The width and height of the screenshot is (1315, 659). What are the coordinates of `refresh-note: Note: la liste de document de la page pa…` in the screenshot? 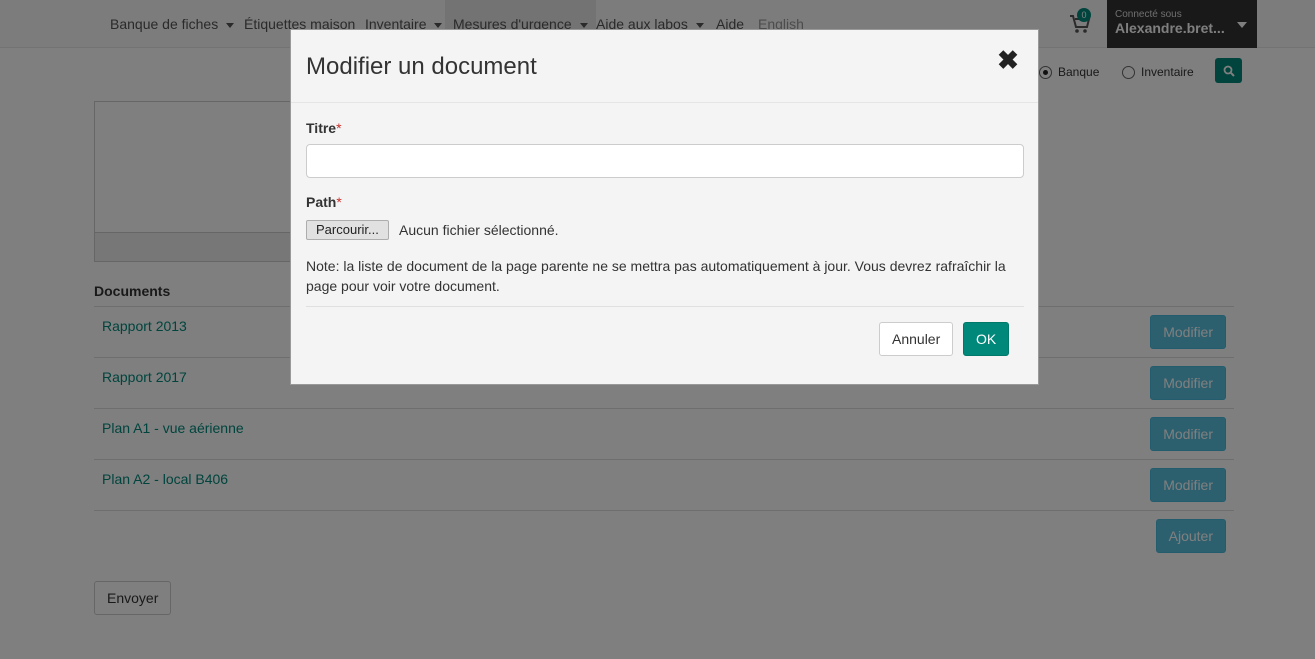 It's located at (656, 276).